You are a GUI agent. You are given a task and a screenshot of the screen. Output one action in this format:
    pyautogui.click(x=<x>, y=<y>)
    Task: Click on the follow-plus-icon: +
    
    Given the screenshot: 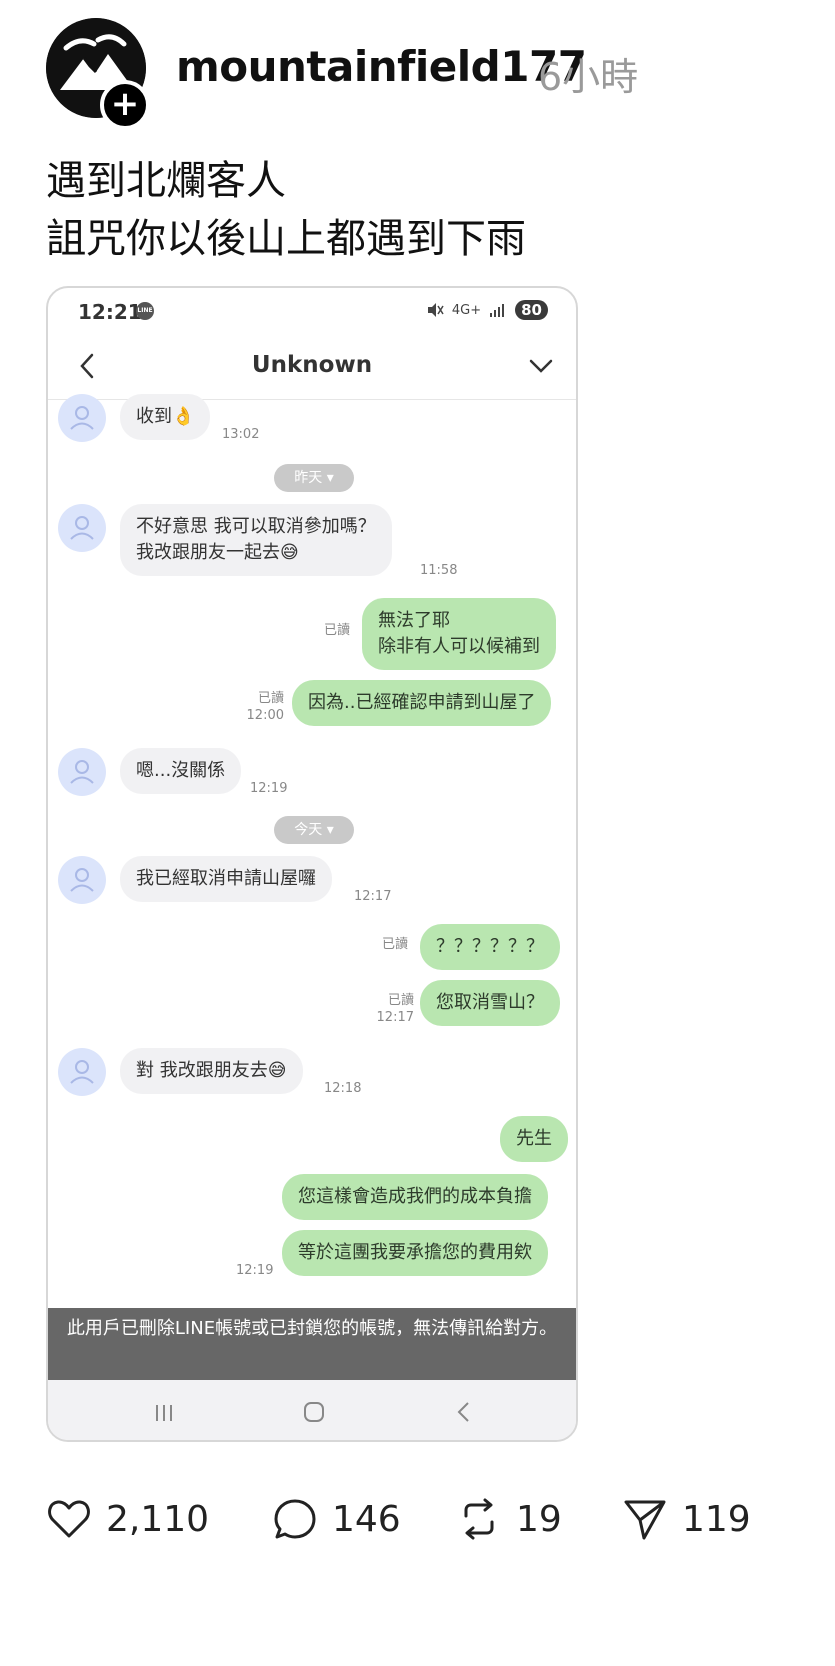 What is the action you would take?
    pyautogui.click(x=125, y=105)
    